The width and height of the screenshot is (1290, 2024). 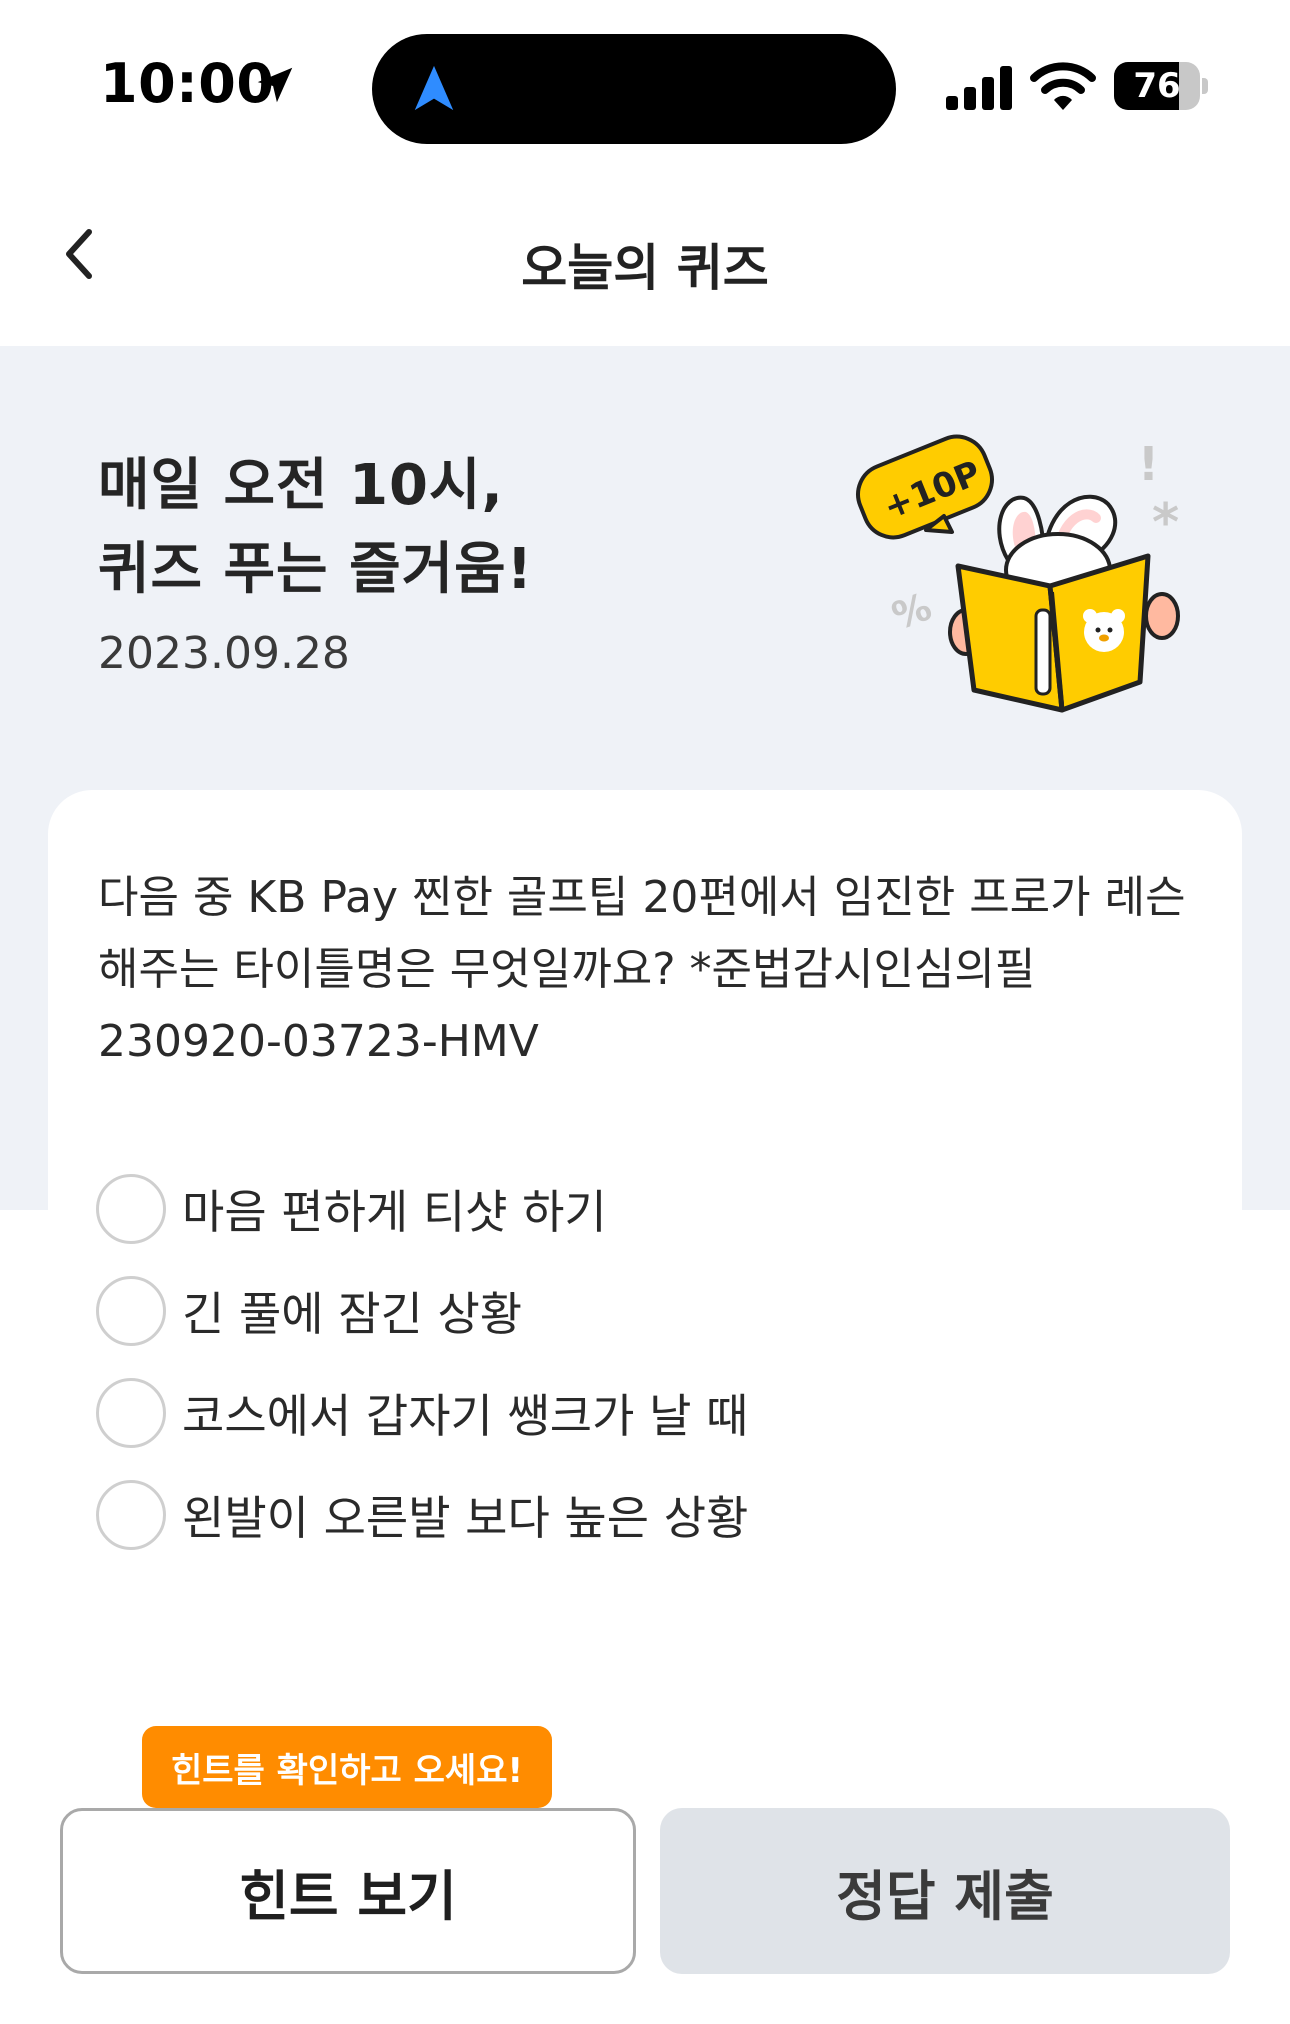 What do you see at coordinates (465, 1416) in the screenshot?
I see `answer-option-label: 코스에서 갑자기 쌩크가 날 때` at bounding box center [465, 1416].